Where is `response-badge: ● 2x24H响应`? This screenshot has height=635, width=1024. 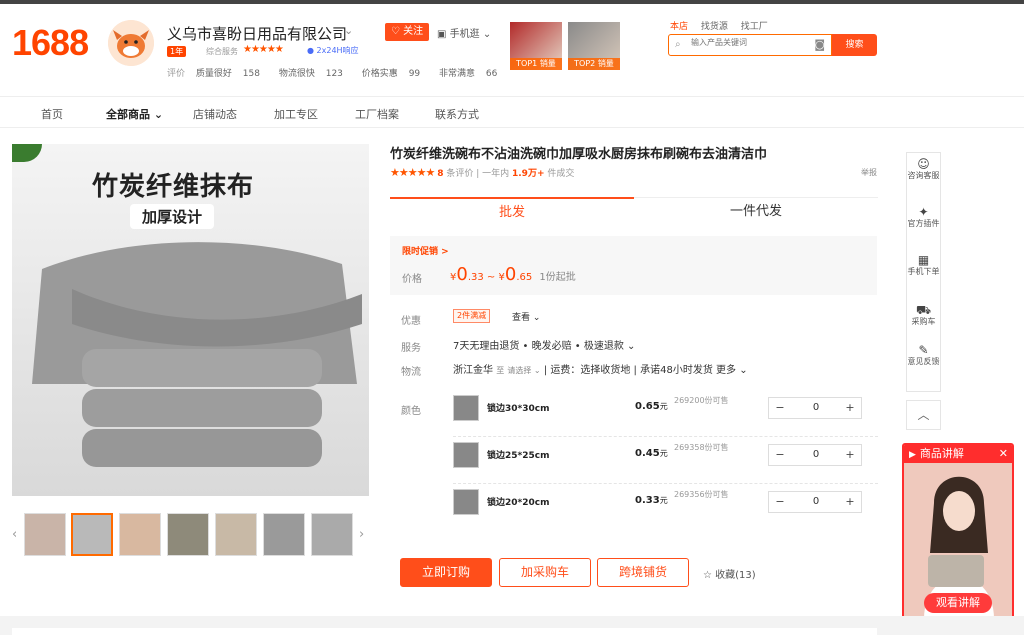
response-badge: ● 2x24H响应 is located at coordinates (333, 50).